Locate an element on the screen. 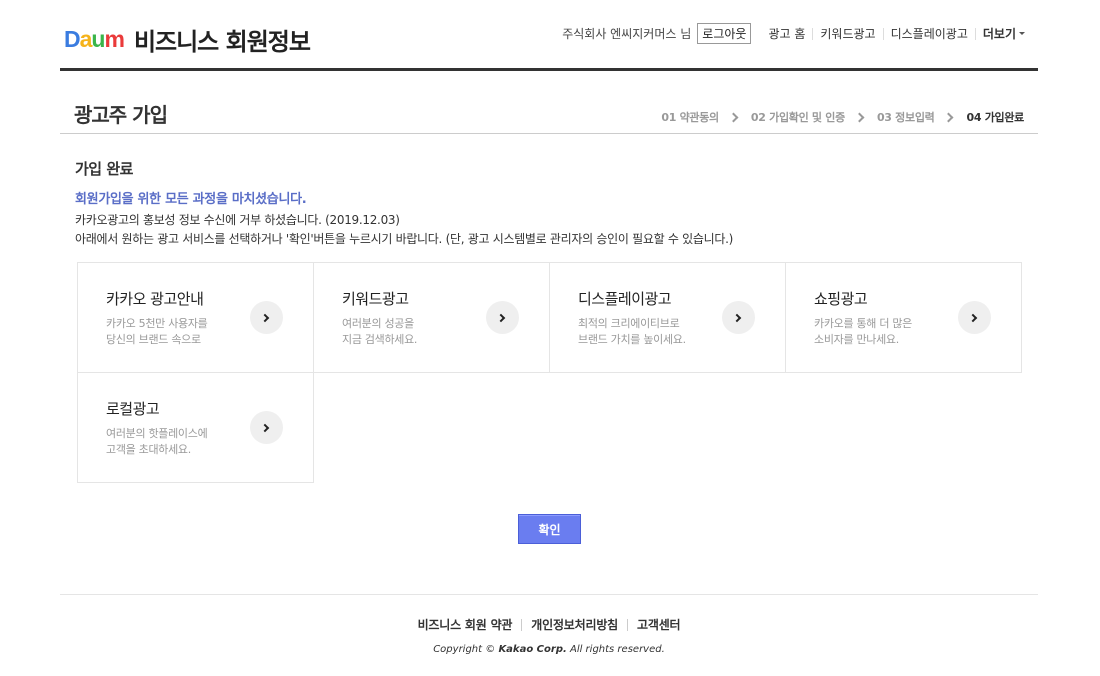  logo-letter: D is located at coordinates (72, 39).